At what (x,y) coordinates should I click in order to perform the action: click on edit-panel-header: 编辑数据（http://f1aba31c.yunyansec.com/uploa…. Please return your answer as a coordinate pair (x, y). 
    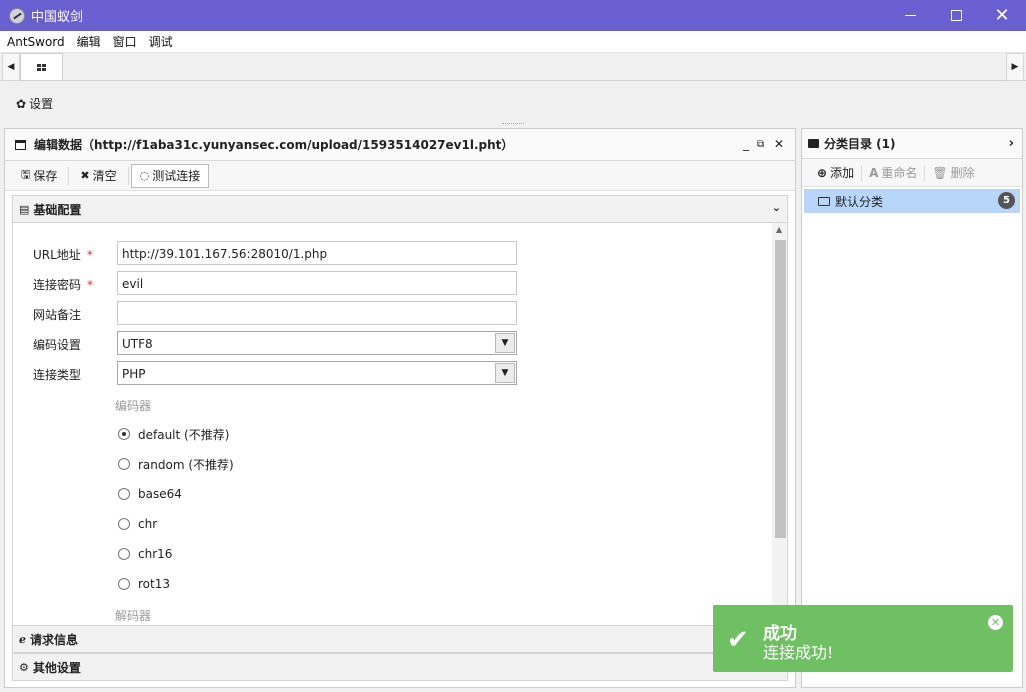
    Looking at the image, I should click on (400, 145).